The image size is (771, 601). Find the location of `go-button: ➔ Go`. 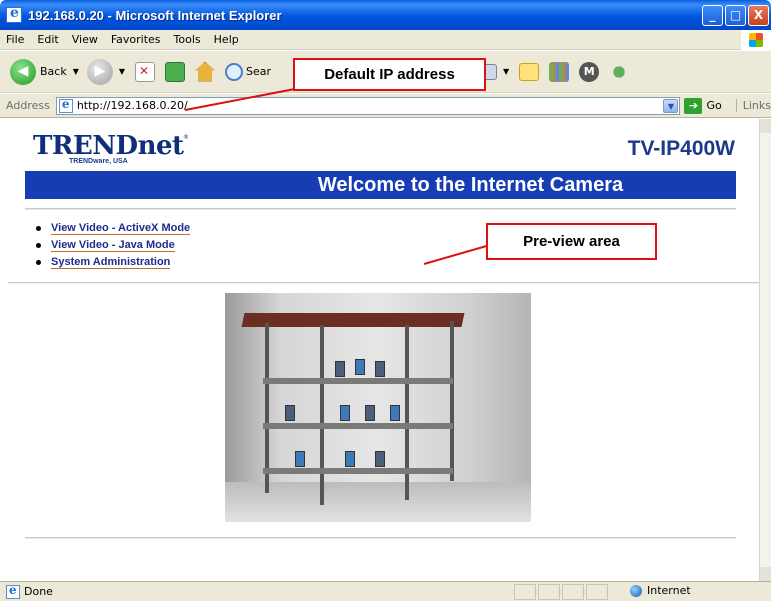

go-button: ➔ Go is located at coordinates (703, 105).